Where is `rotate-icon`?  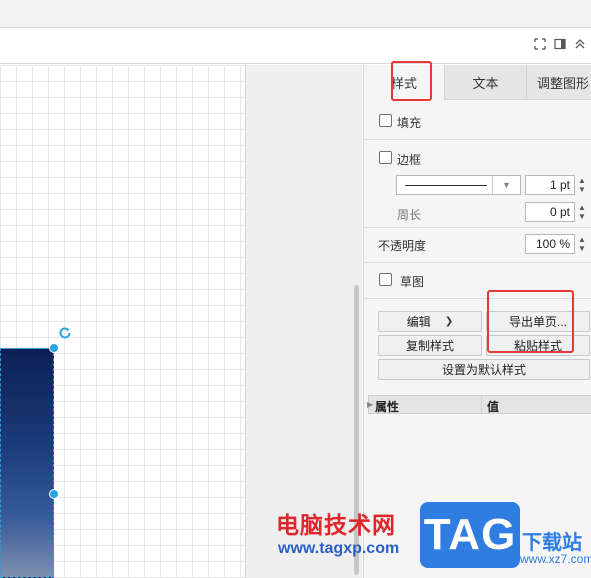 rotate-icon is located at coordinates (66, 334).